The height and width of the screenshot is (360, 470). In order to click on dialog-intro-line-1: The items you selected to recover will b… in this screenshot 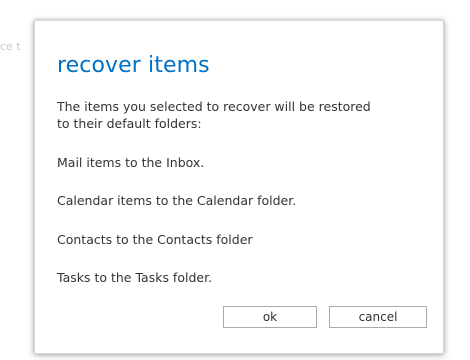, I will do `click(214, 106)`.